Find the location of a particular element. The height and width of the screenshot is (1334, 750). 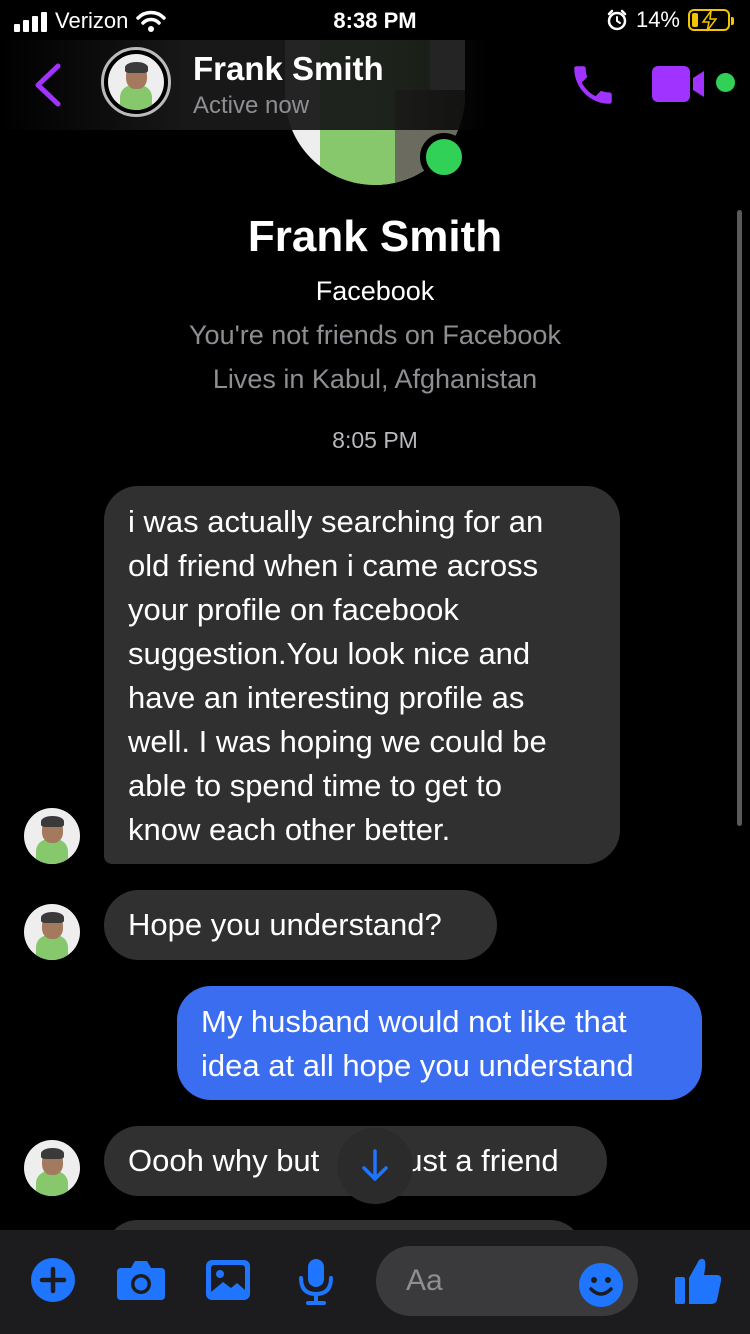

header-avatar is located at coordinates (136, 82).